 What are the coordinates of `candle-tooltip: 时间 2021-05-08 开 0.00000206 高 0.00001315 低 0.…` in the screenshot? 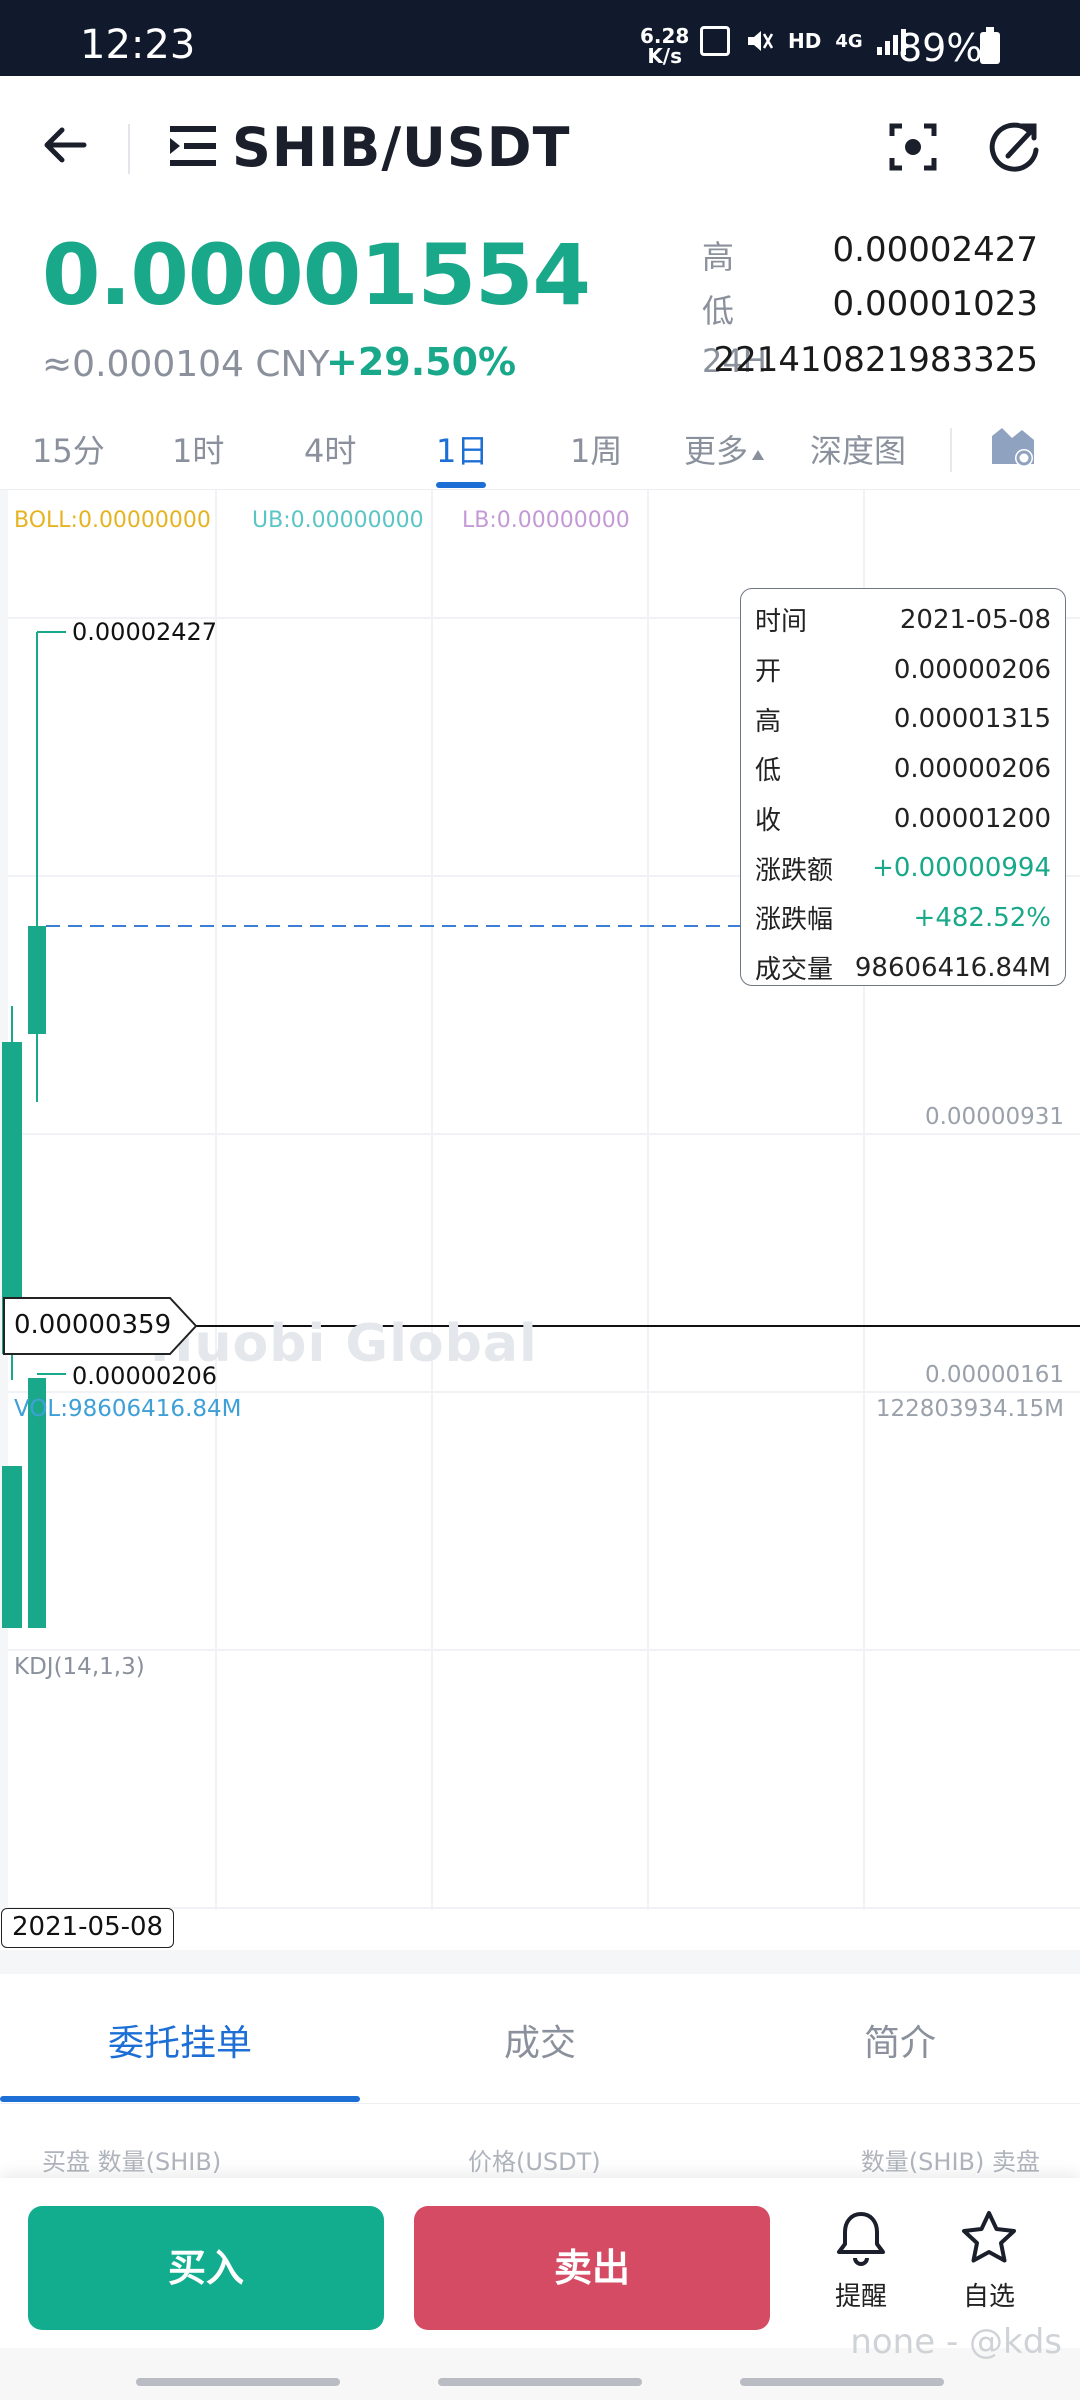 It's located at (903, 787).